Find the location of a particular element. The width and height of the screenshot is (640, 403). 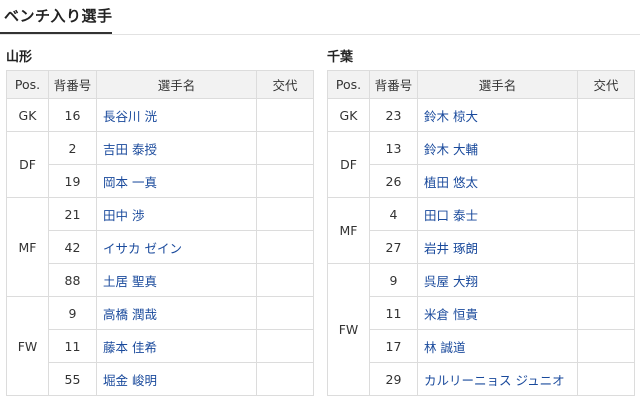

number-cell: 21 is located at coordinates (72, 214).